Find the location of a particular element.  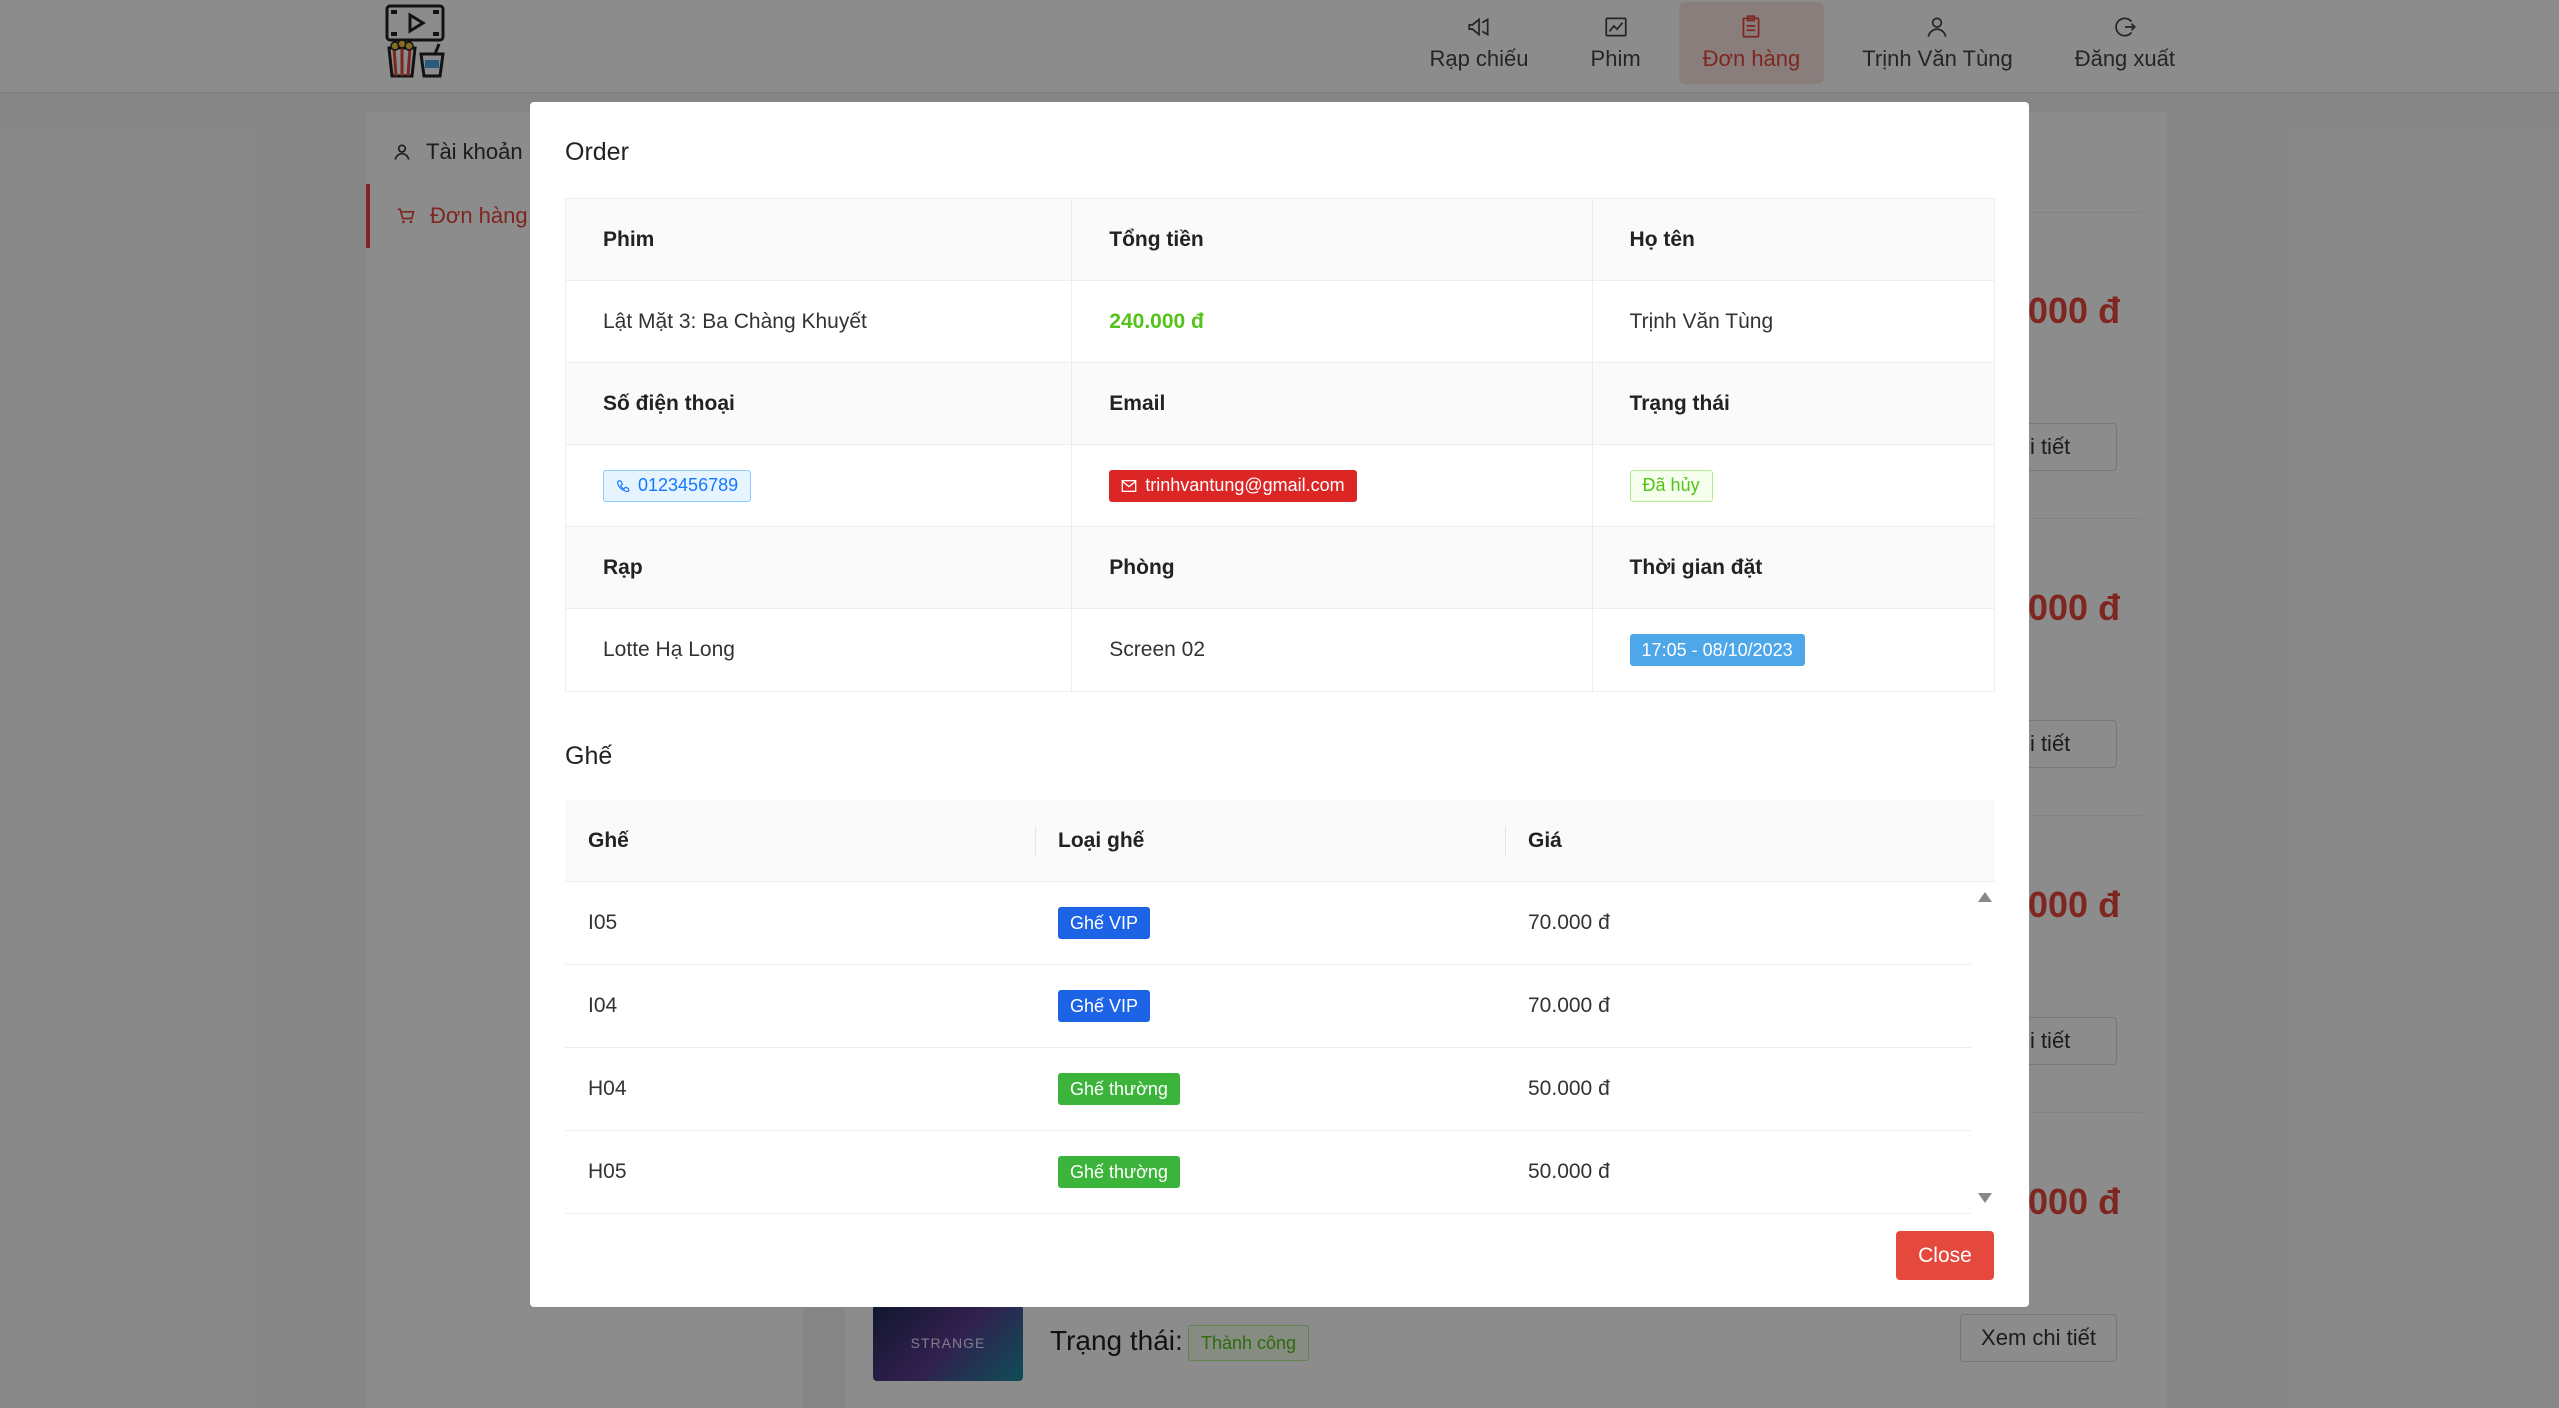

phone-icon is located at coordinates (623, 485).